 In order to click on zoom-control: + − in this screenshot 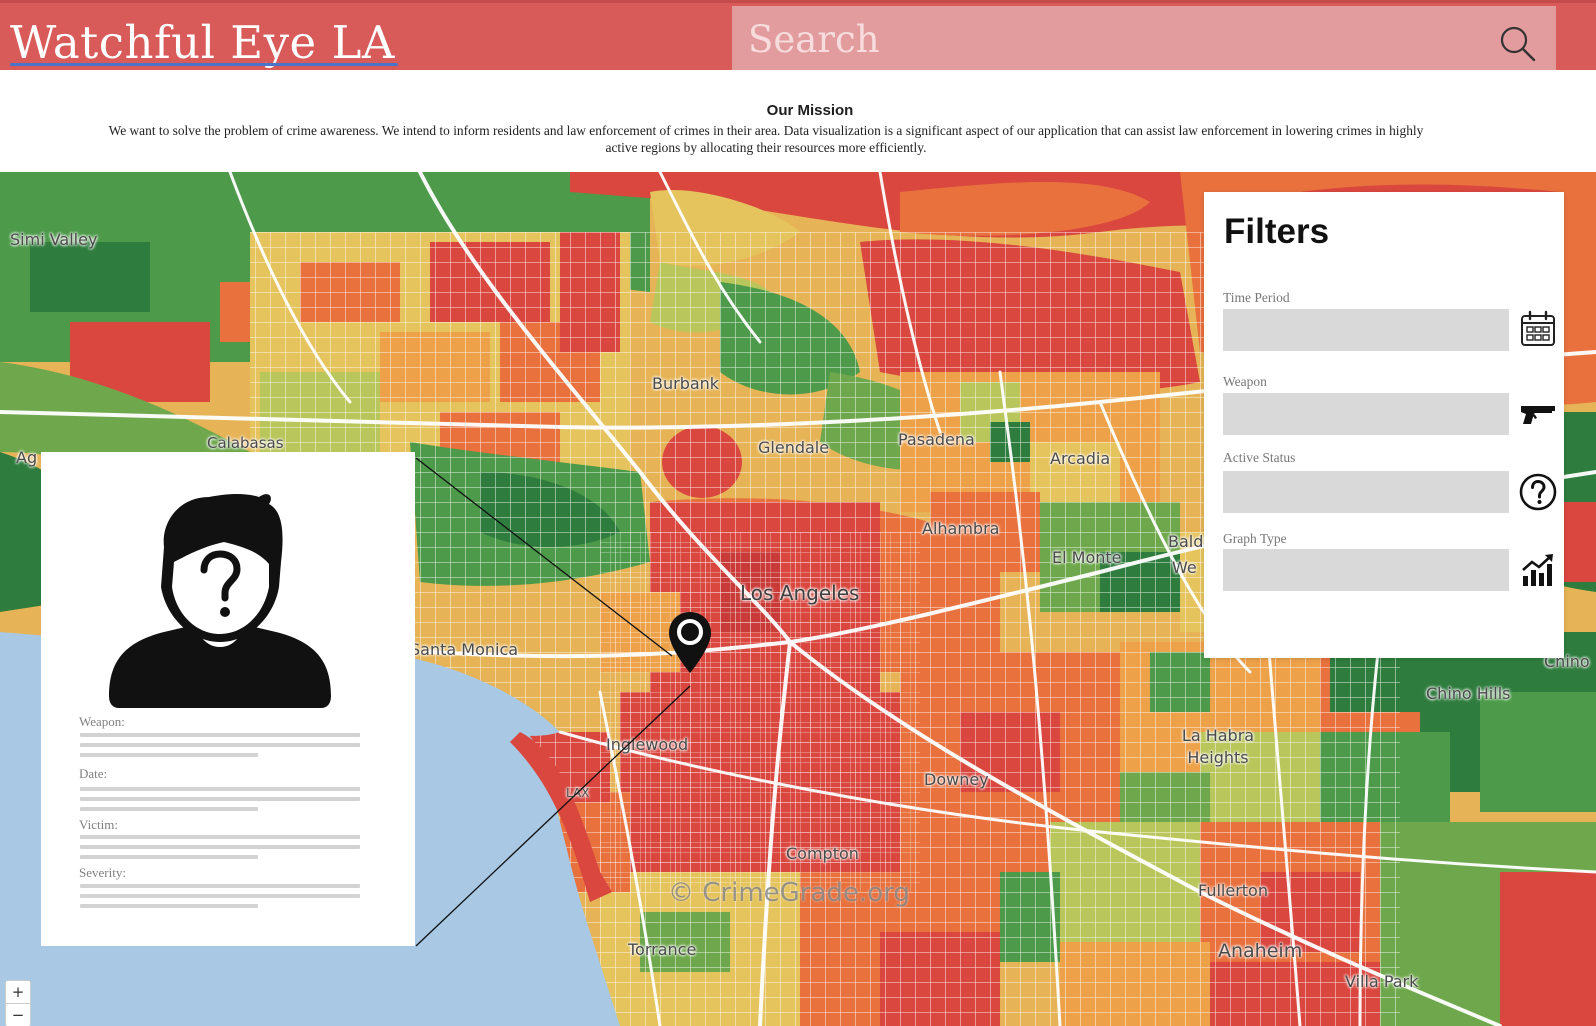, I will do `click(18, 1003)`.